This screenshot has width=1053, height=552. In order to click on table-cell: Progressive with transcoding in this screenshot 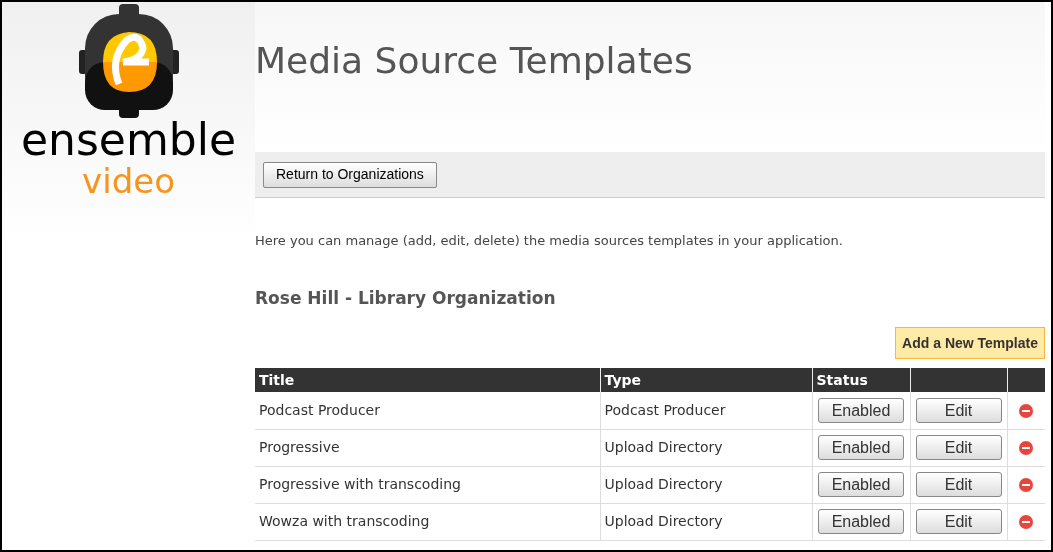, I will do `click(427, 484)`.